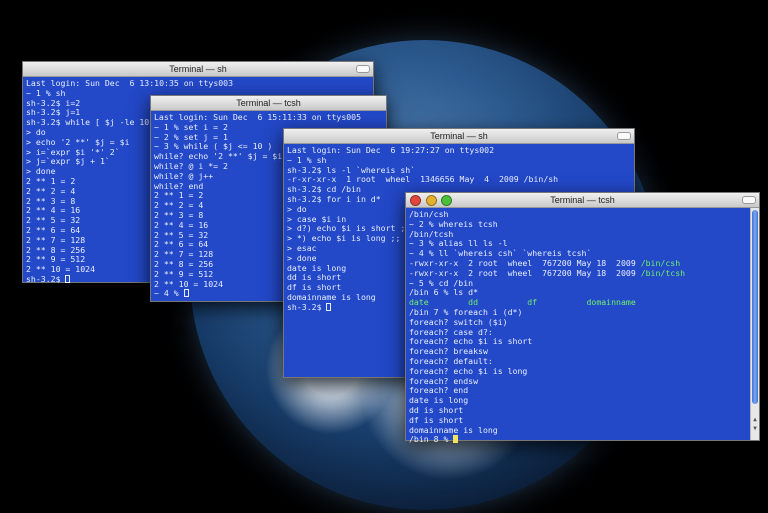  What do you see at coordinates (578, 439) in the screenshot?
I see `terminal-line: /bin 8 %` at bounding box center [578, 439].